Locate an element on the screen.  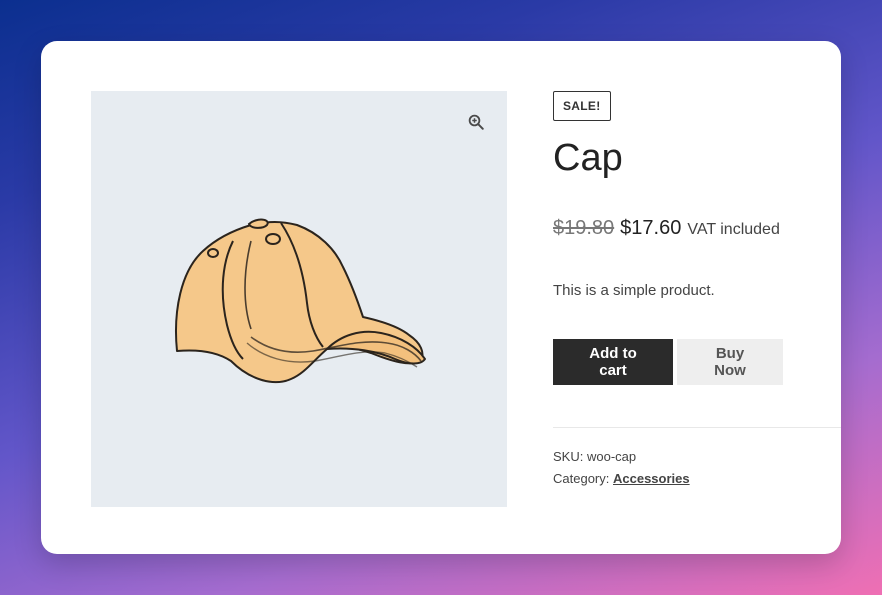
category-link: Accessories is located at coordinates (651, 478).